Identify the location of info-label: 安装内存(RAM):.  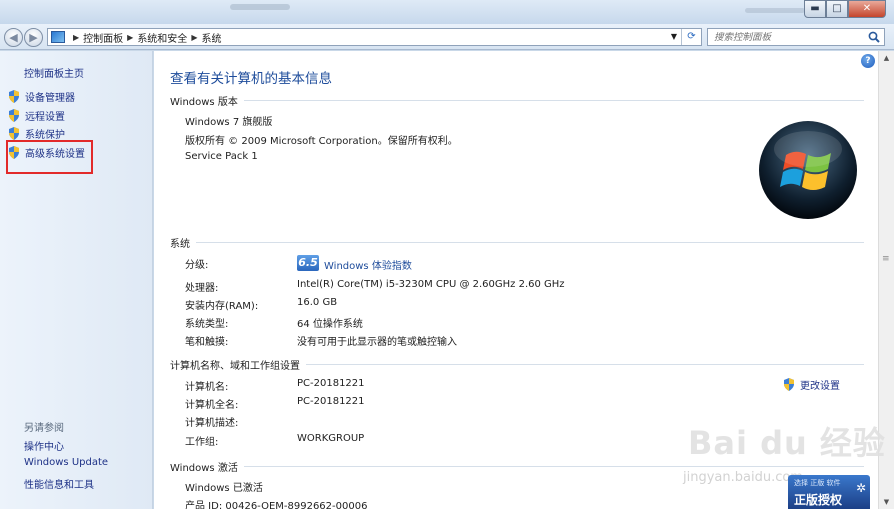
(222, 306).